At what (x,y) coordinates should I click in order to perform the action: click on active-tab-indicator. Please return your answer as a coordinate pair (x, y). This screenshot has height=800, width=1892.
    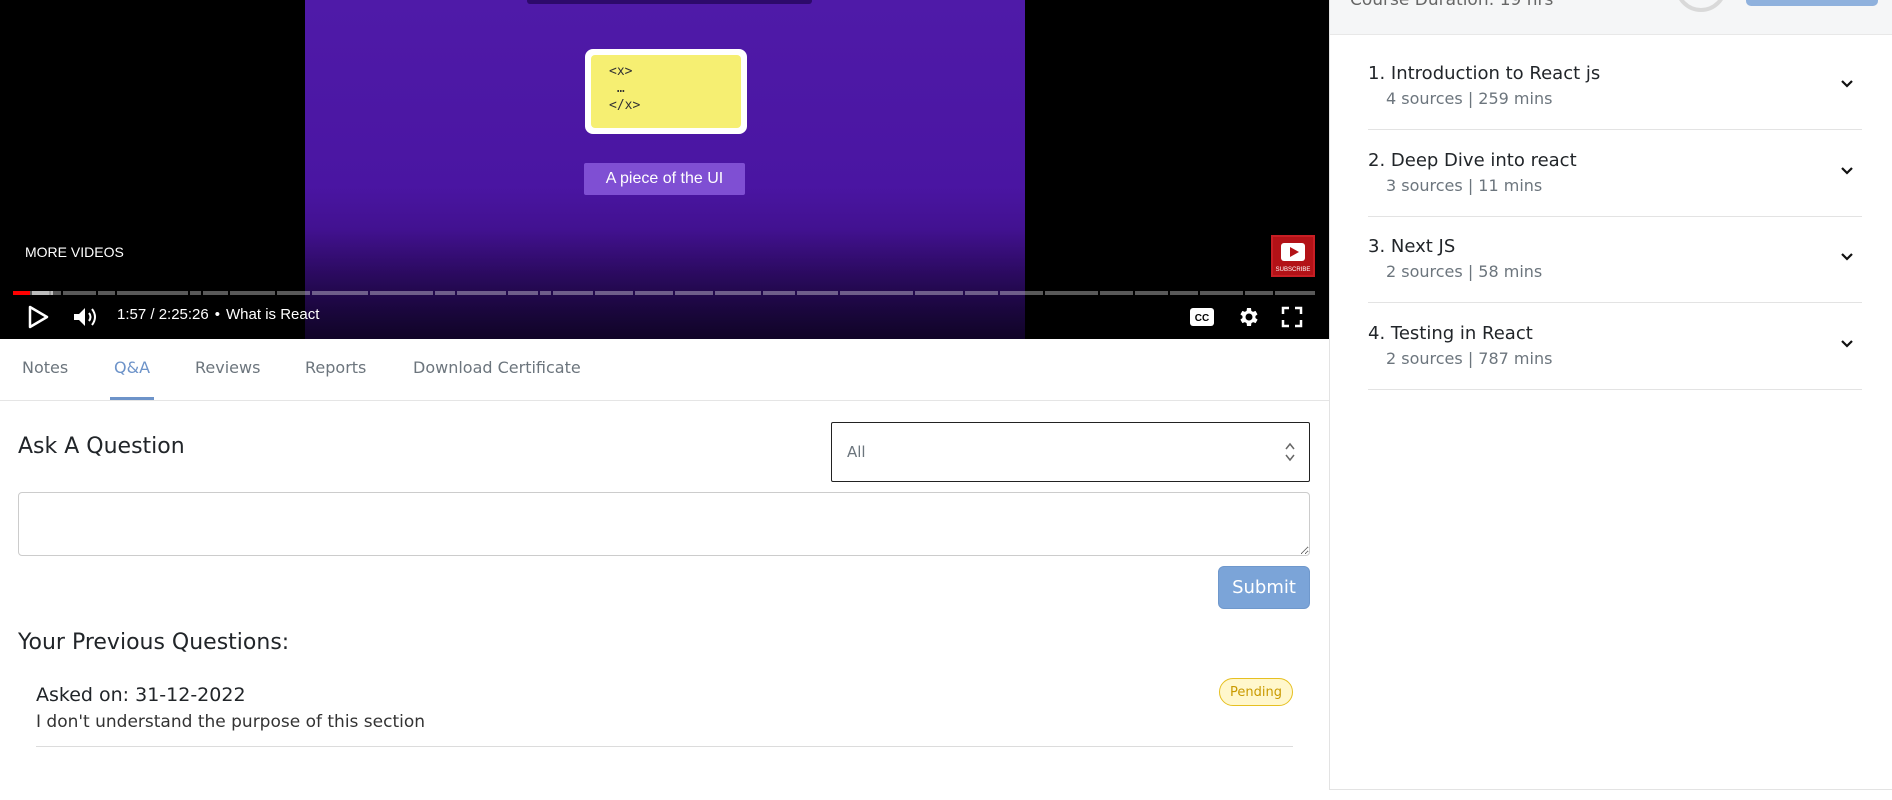
    Looking at the image, I should click on (132, 398).